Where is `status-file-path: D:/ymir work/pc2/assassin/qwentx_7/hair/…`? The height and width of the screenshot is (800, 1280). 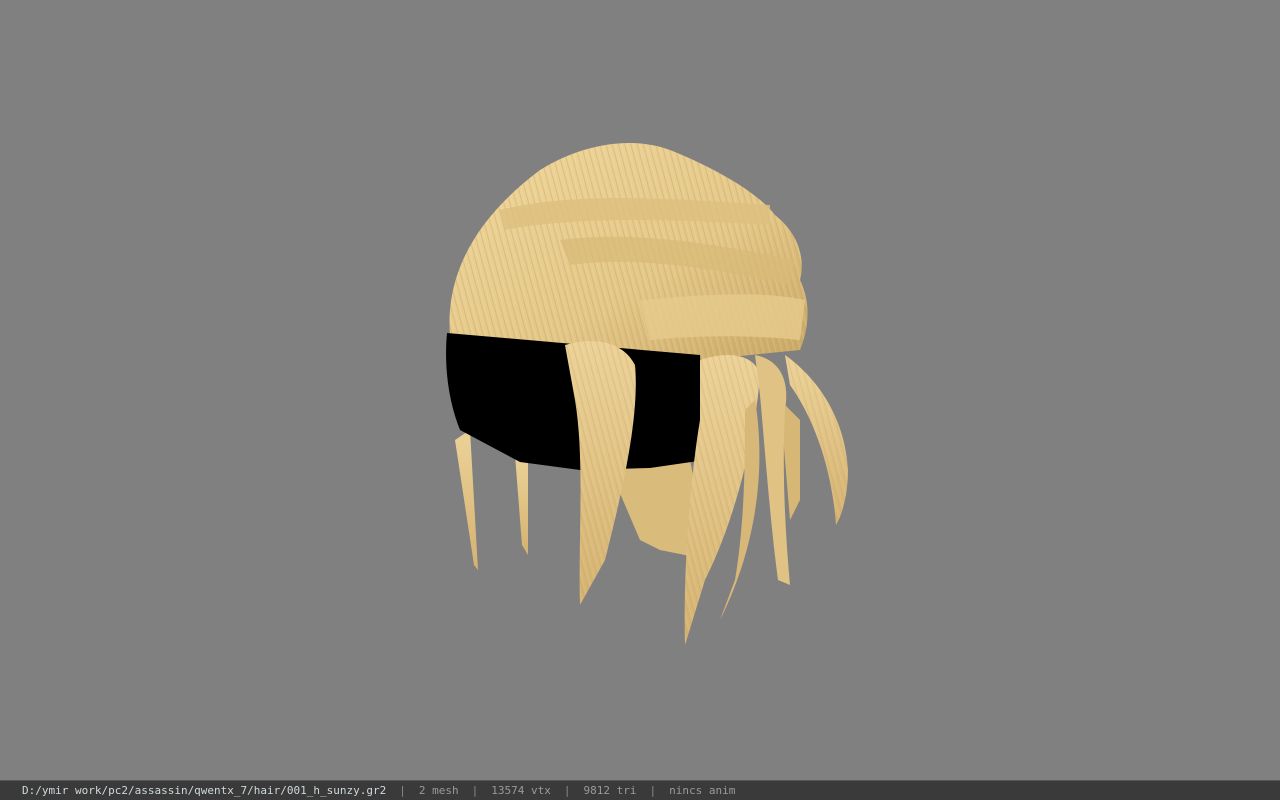
status-file-path: D:/ymir work/pc2/assassin/qwentx_7/hair/… is located at coordinates (204, 790).